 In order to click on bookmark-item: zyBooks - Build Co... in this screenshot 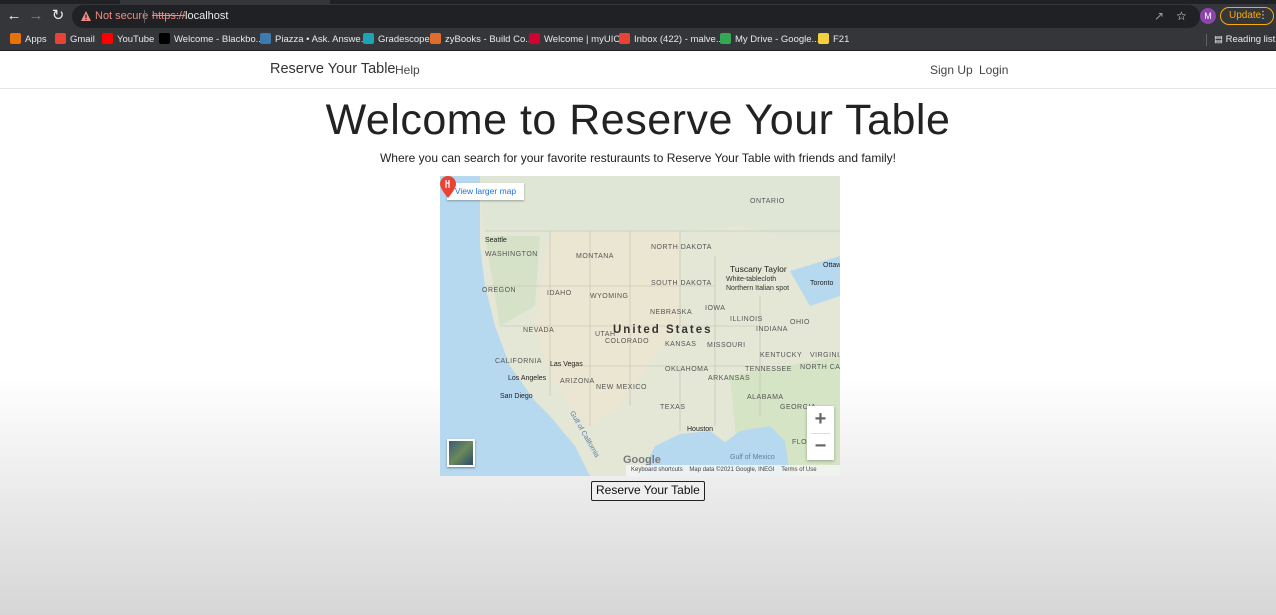, I will do `click(481, 40)`.